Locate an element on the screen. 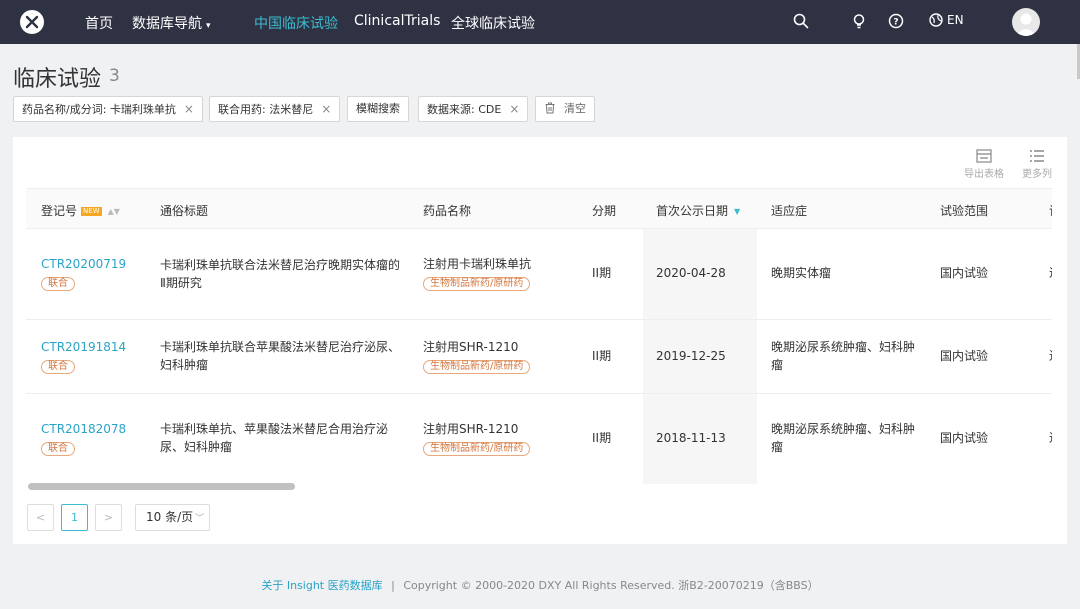  export-table-button: 导出表格 is located at coordinates (984, 164).